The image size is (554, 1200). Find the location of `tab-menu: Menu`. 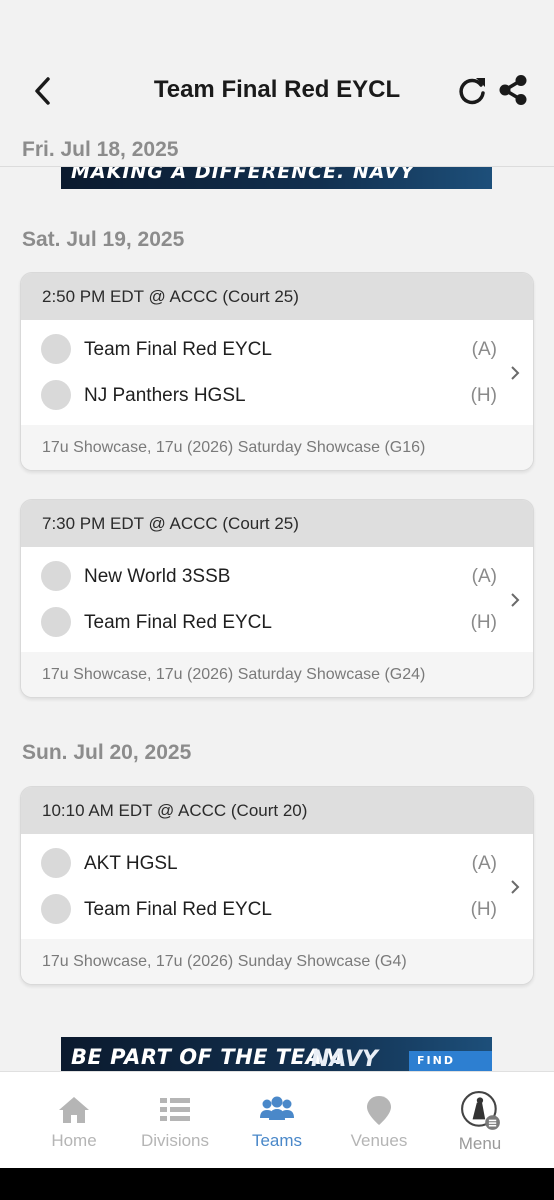

tab-menu: Menu is located at coordinates (480, 1120).